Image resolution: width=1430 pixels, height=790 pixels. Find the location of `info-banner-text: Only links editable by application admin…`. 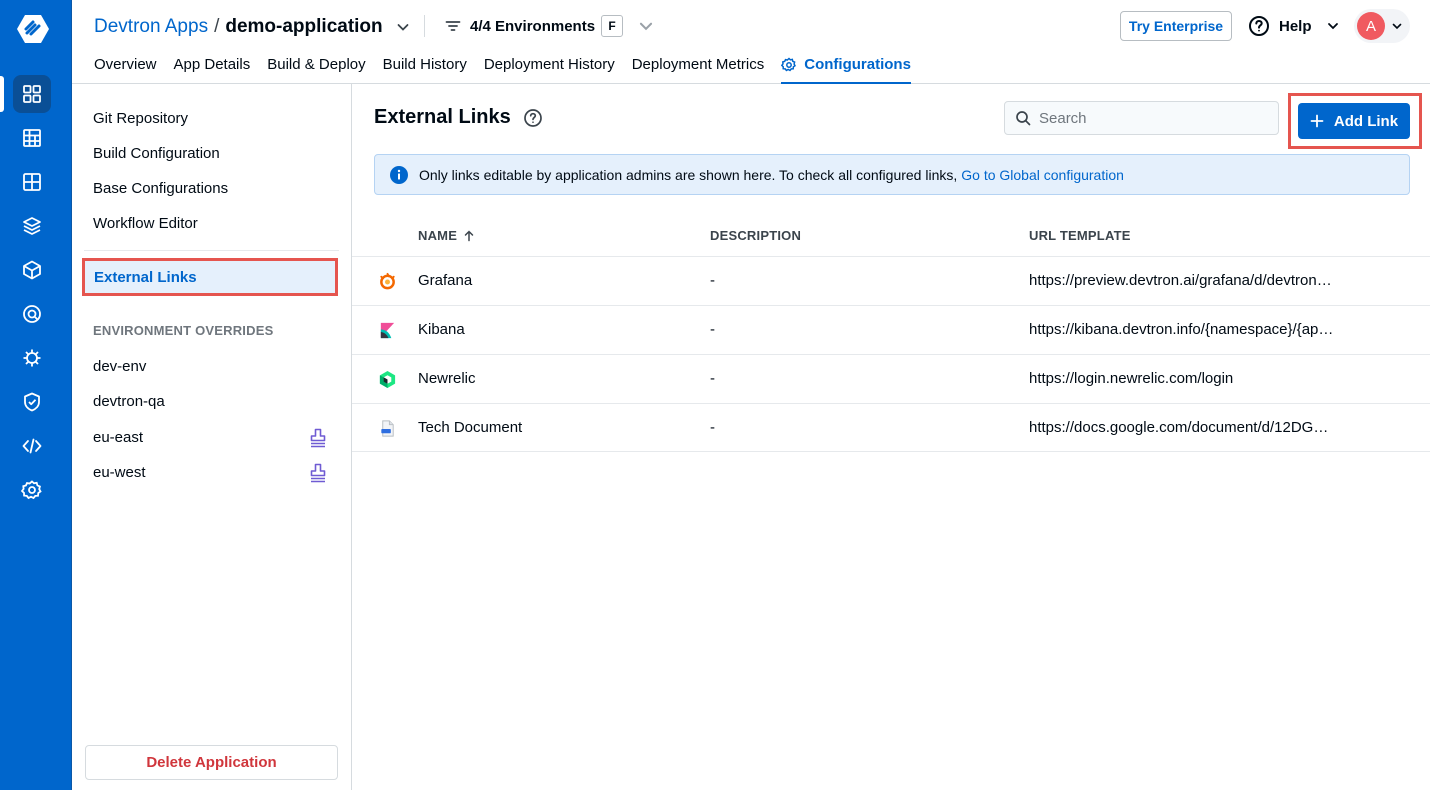

info-banner-text: Only links editable by application admin… is located at coordinates (688, 174).